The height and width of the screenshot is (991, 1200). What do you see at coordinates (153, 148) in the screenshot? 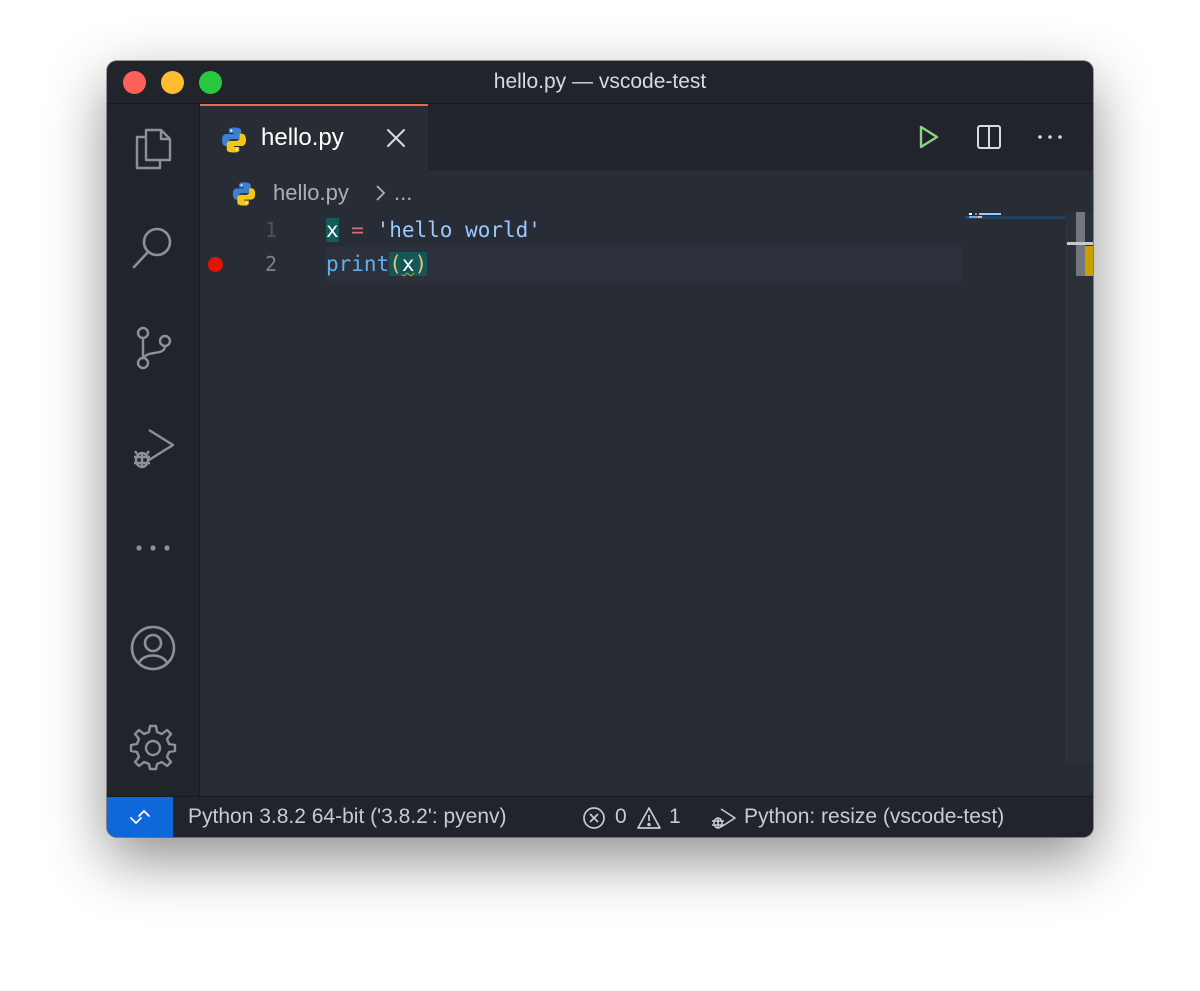
I see `files-icon` at bounding box center [153, 148].